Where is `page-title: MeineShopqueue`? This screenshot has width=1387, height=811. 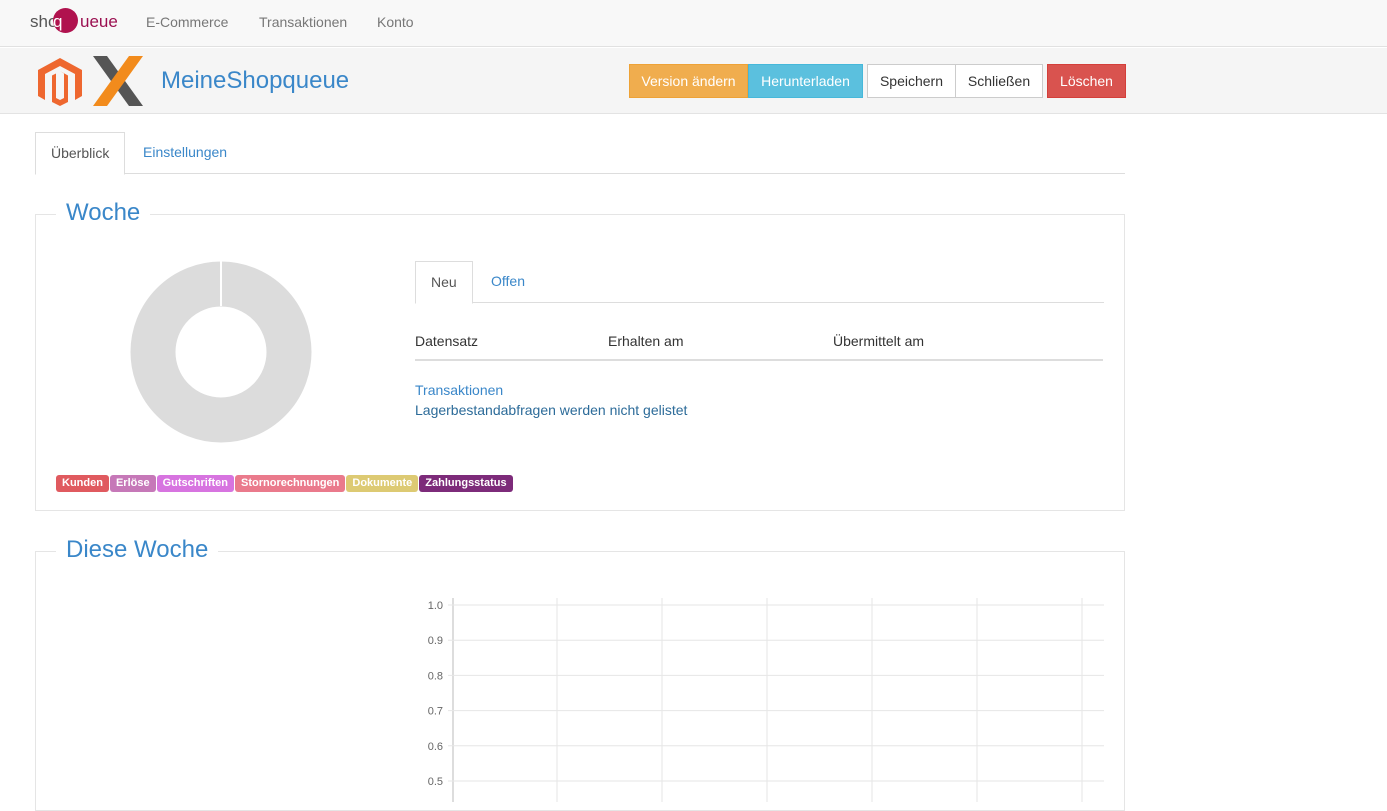
page-title: MeineShopqueue is located at coordinates (255, 80).